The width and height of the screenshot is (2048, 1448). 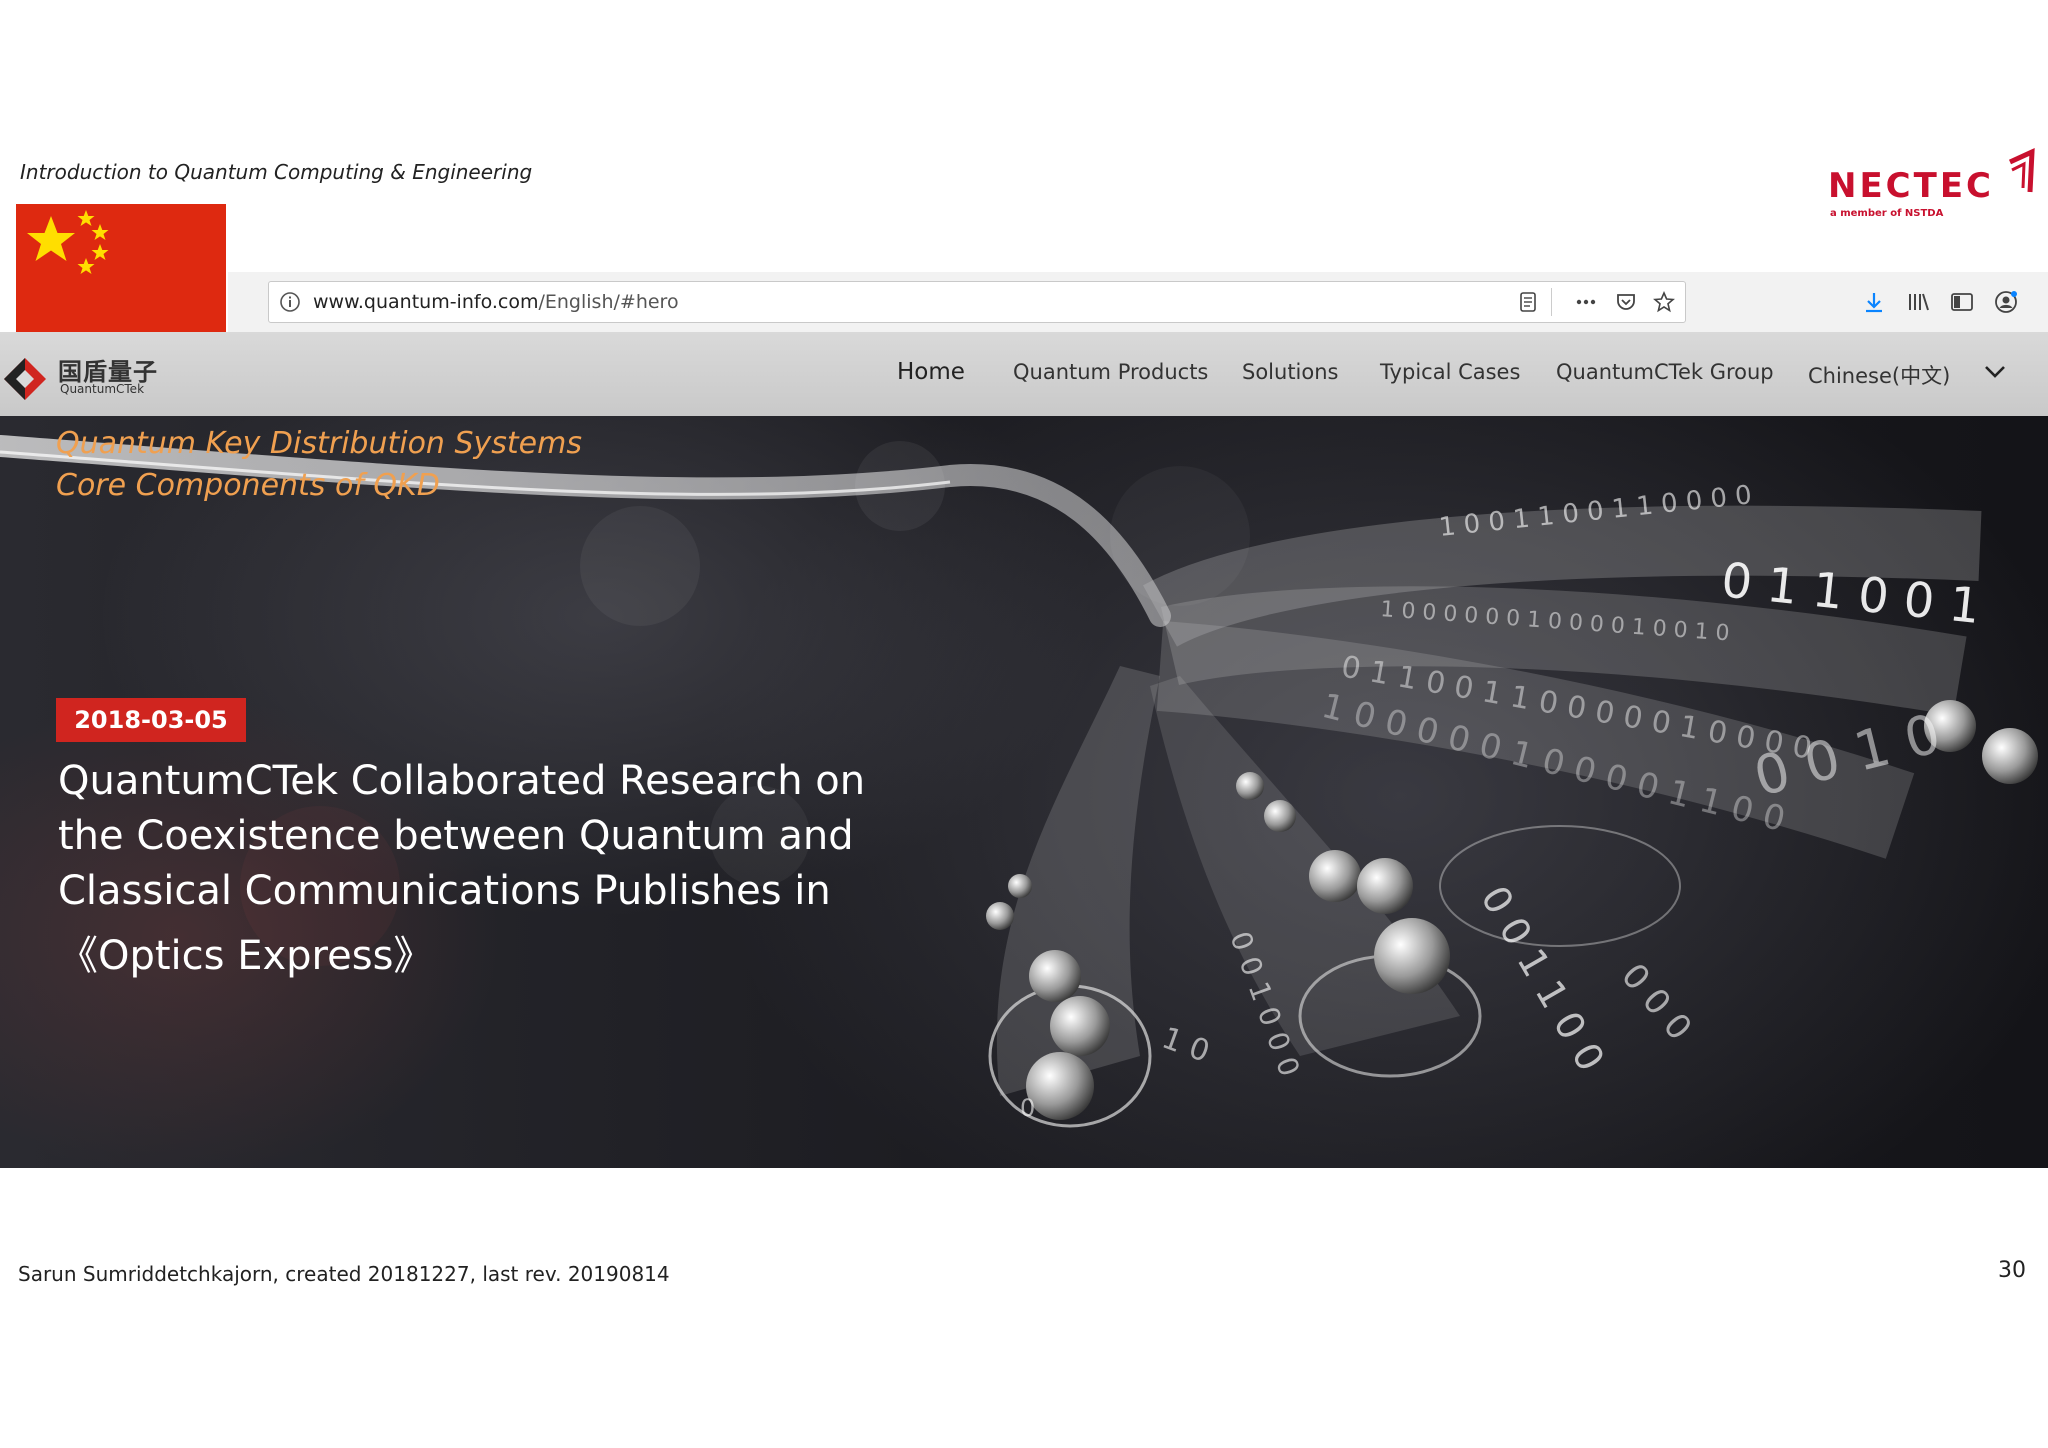 What do you see at coordinates (1656, 1002) in the screenshot?
I see `svg-text: 0 0 0` at bounding box center [1656, 1002].